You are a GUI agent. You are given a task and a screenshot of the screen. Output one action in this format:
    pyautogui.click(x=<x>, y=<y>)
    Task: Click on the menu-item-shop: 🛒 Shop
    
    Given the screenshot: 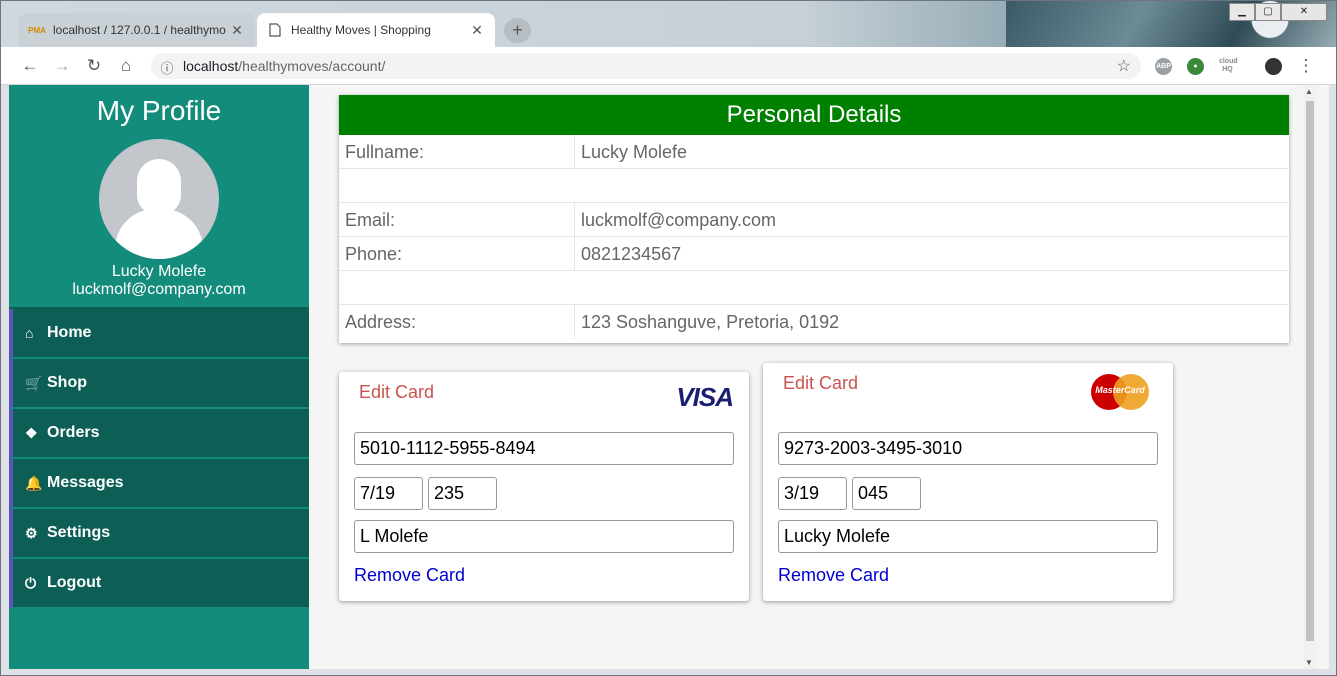 What is the action you would take?
    pyautogui.click(x=159, y=384)
    